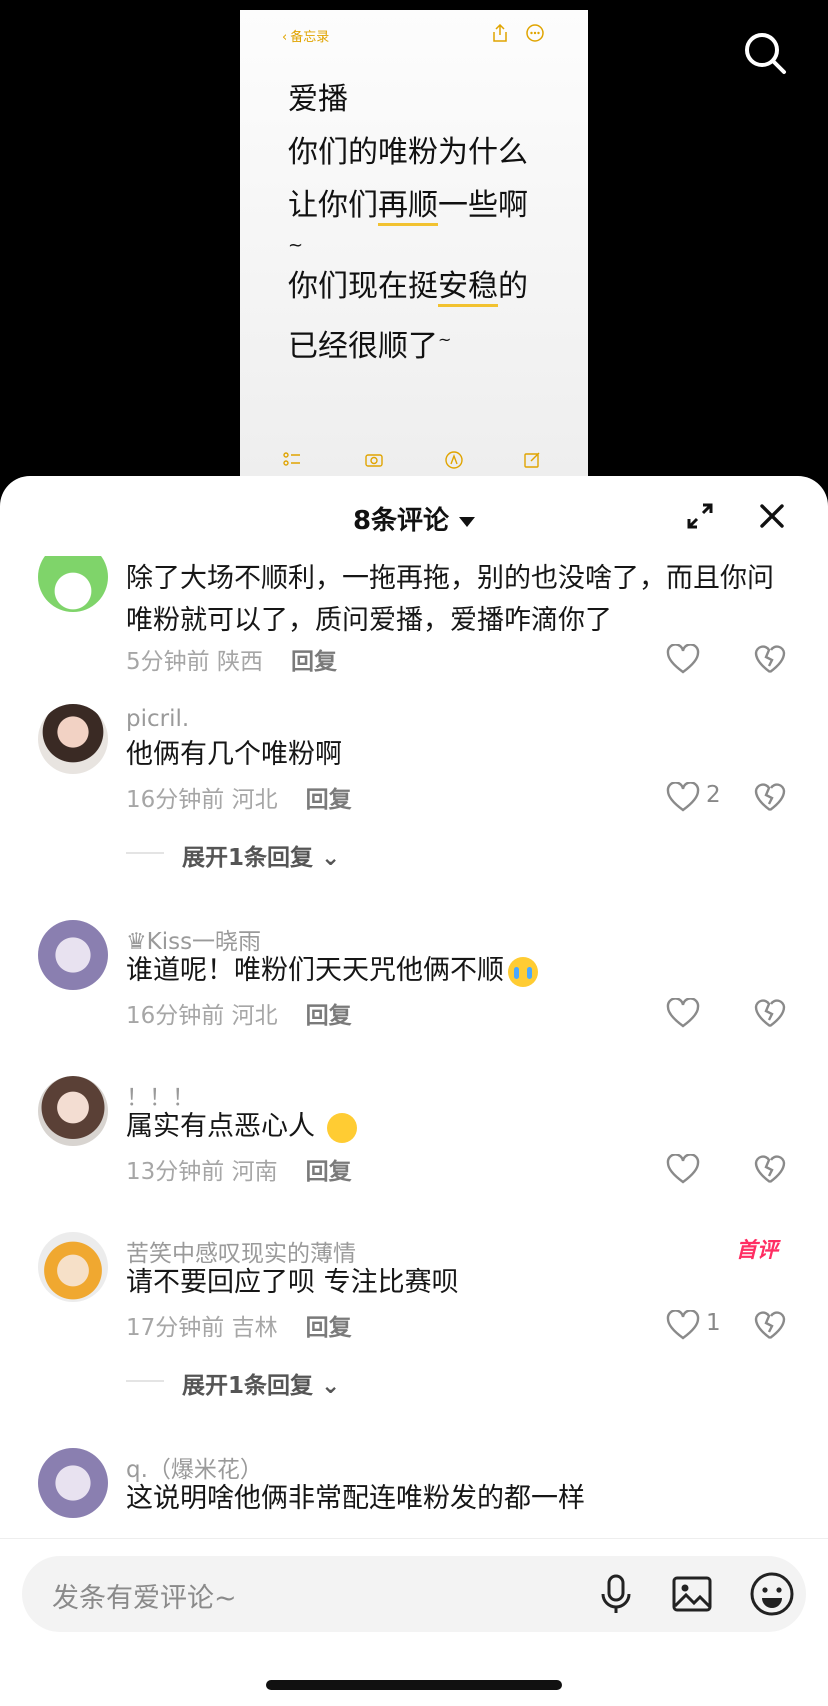 Image resolution: width=828 pixels, height=1706 pixels. Describe the element at coordinates (765, 53) in the screenshot. I see `search-icon` at that location.